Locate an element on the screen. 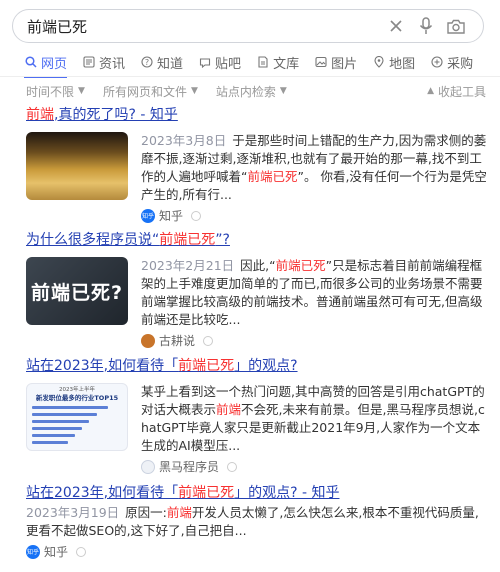  result-thumbnail is located at coordinates (77, 166).